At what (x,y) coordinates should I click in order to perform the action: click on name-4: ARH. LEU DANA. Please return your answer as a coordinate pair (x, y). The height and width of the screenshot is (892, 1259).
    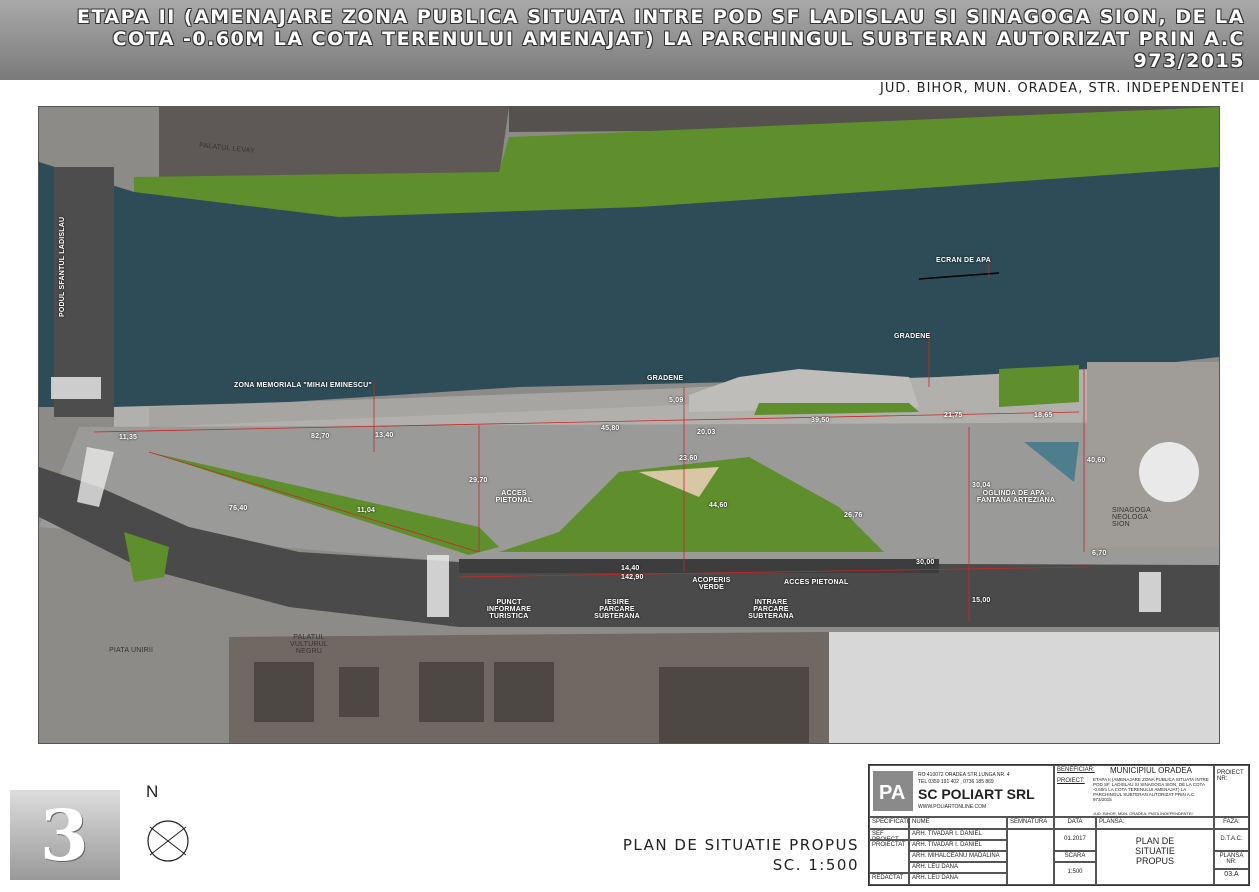
    Looking at the image, I should click on (958, 867).